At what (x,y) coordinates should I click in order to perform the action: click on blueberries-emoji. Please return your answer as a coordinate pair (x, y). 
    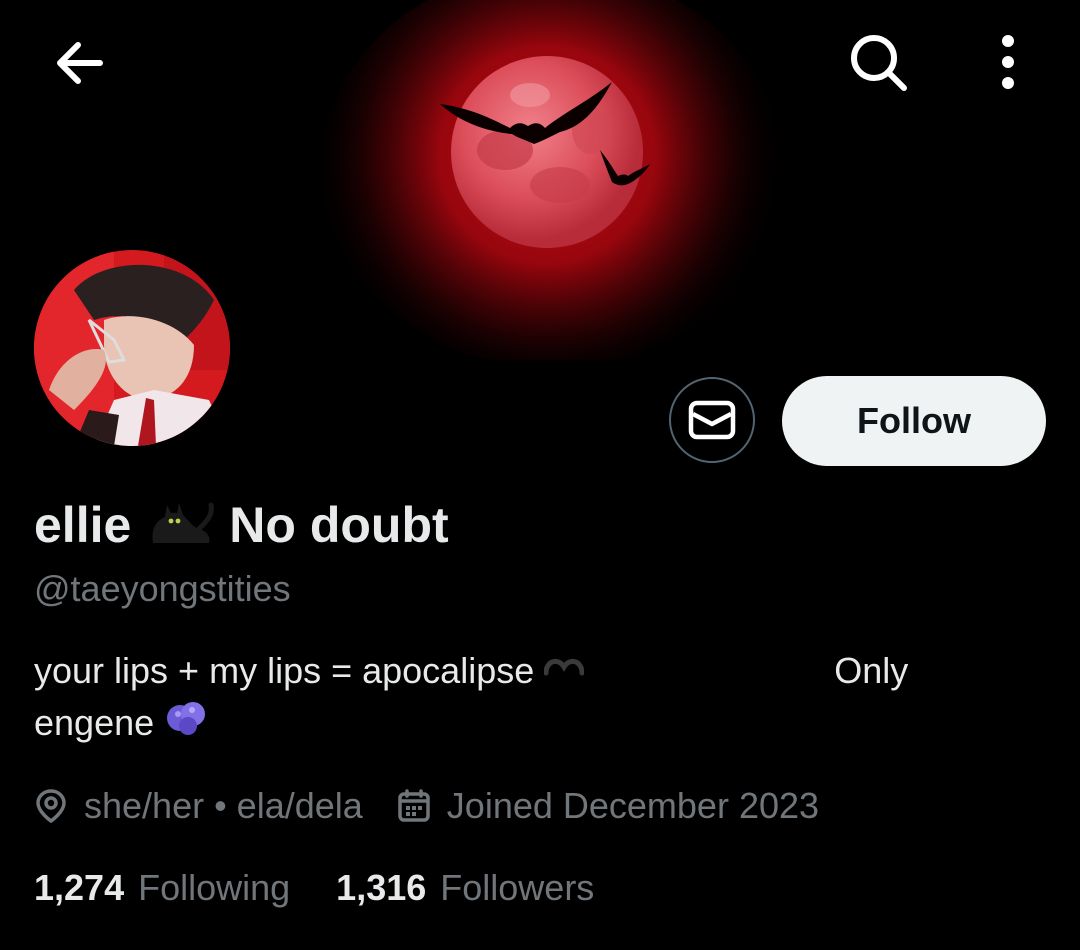
    Looking at the image, I should click on (186, 723).